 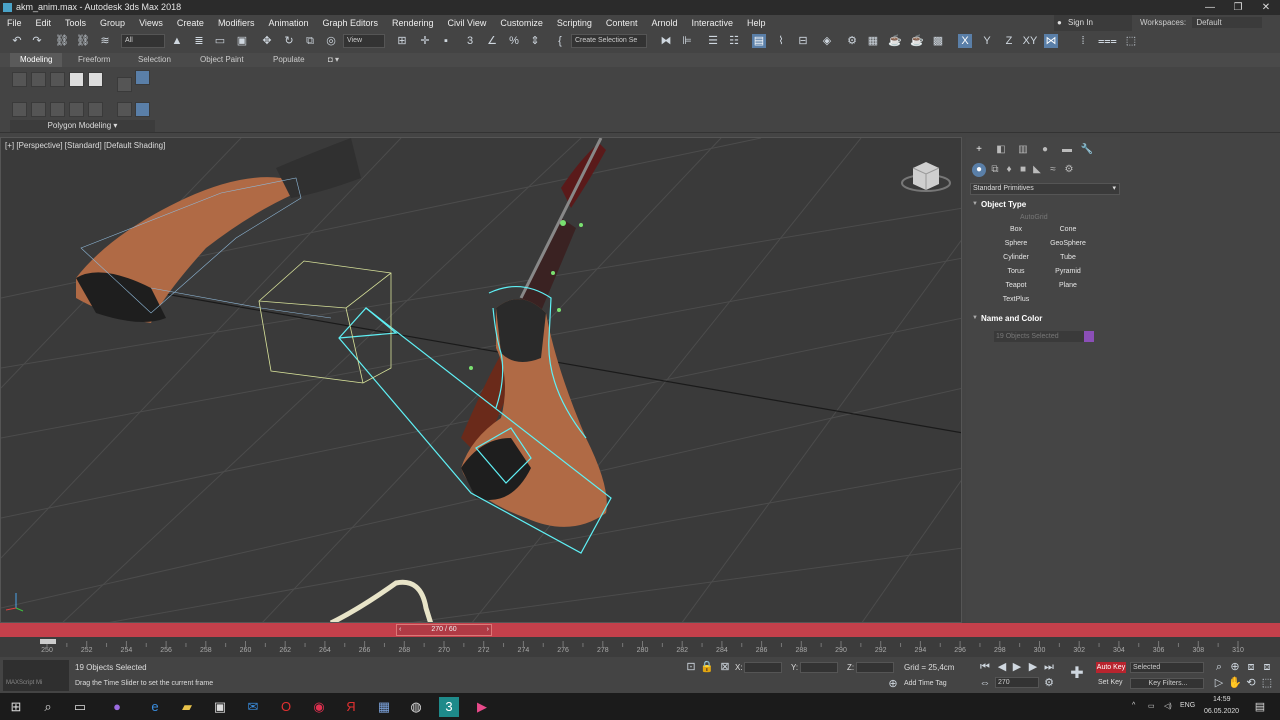 What do you see at coordinates (37, 41) in the screenshot?
I see `redo-icon: ↷` at bounding box center [37, 41].